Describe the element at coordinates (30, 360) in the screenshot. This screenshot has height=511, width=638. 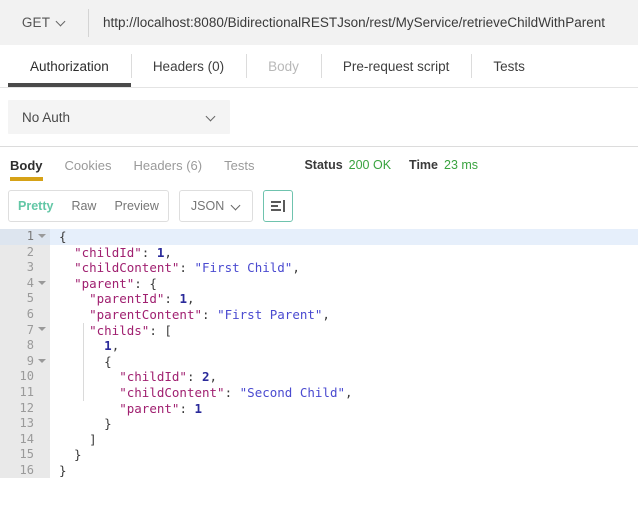
I see `line-number: 9` at that location.